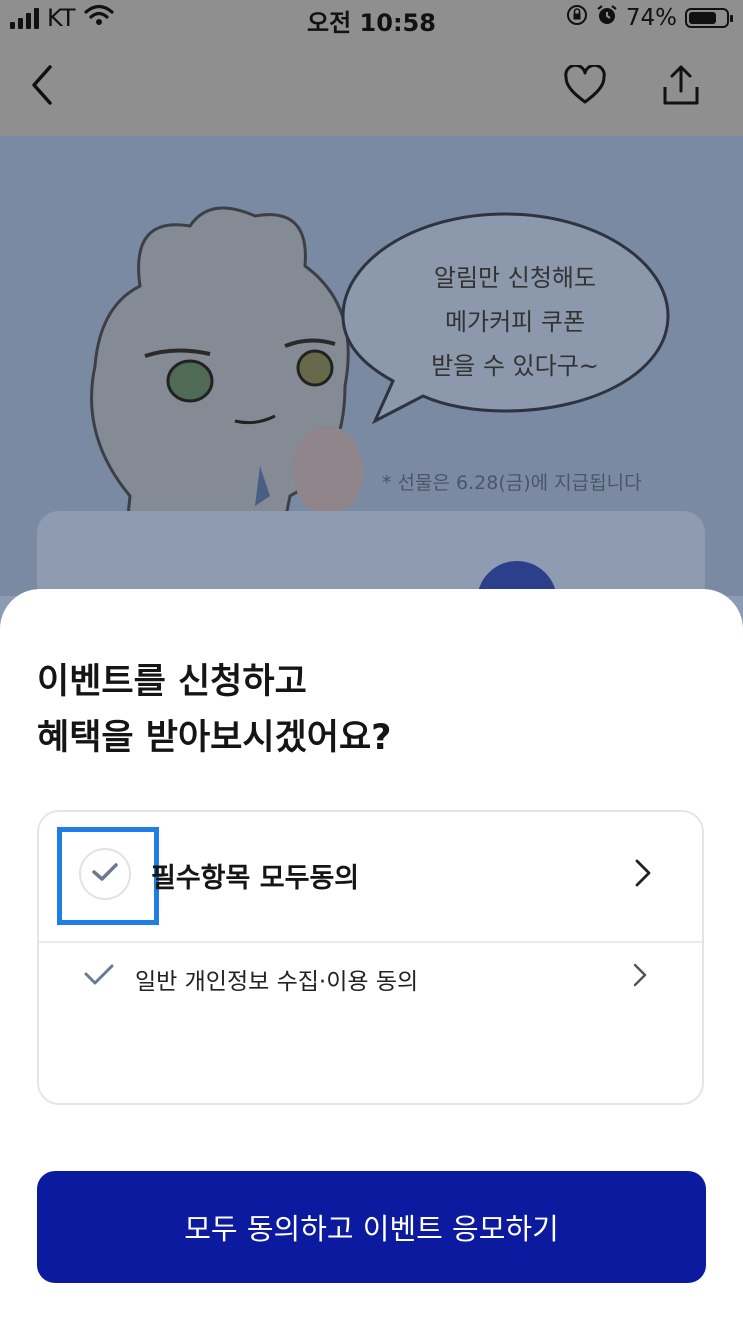 This screenshot has width=743, height=1330. What do you see at coordinates (108, 876) in the screenshot?
I see `focus-highlight` at bounding box center [108, 876].